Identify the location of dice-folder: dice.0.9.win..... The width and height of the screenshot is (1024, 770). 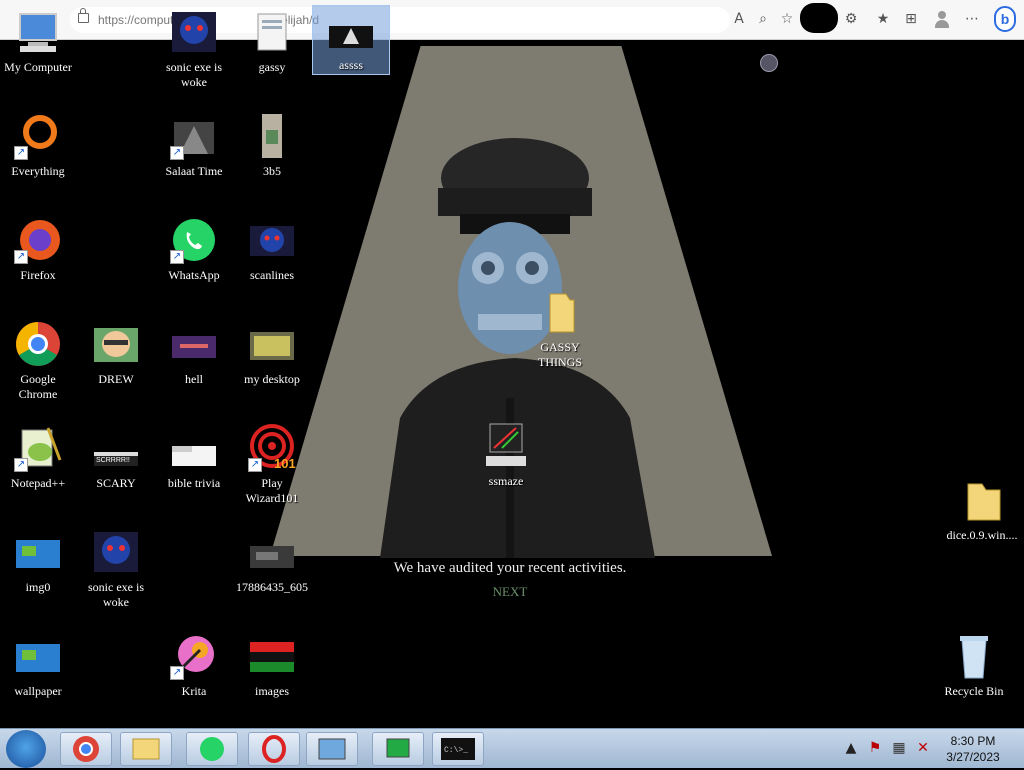
(982, 509).